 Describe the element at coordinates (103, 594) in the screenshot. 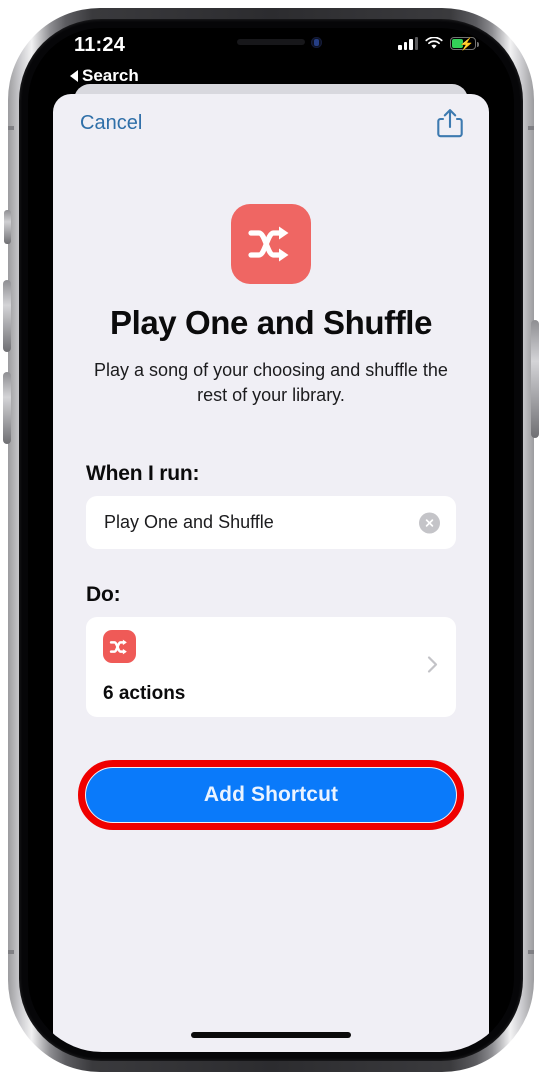

I see `do-label: Do:` at that location.